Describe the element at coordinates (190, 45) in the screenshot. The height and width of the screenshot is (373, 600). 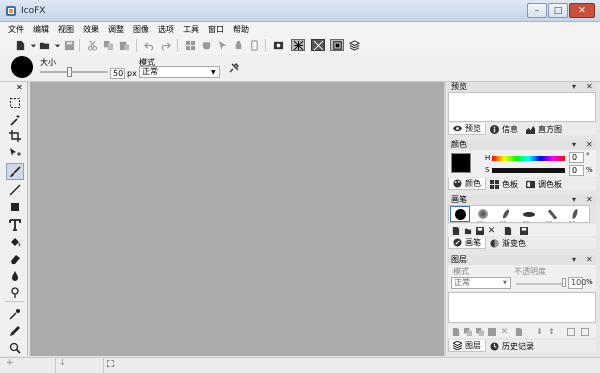
I see `windows-icon` at that location.